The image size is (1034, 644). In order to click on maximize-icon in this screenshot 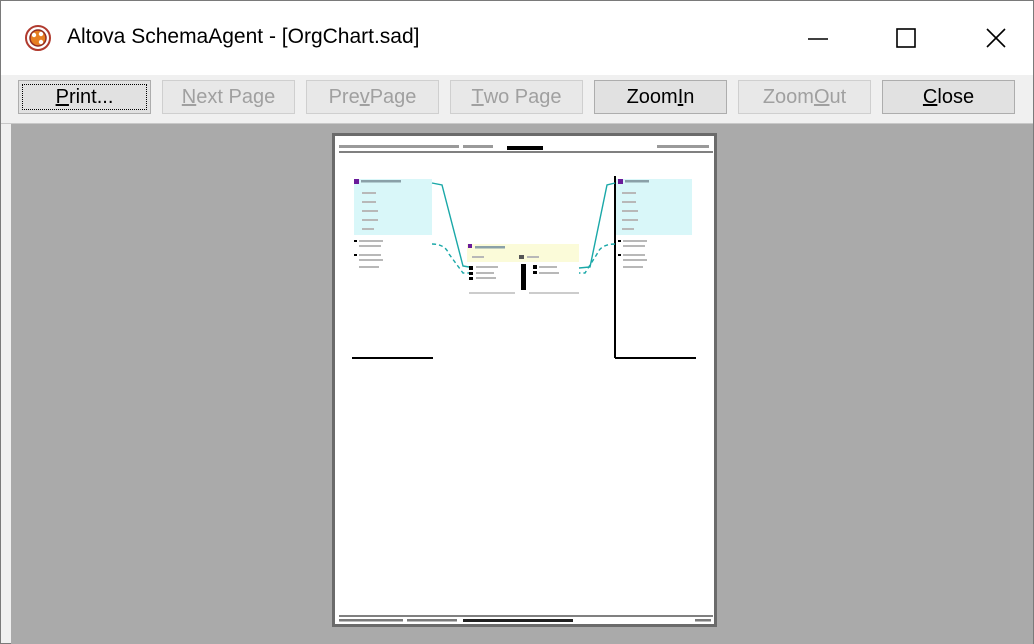, I will do `click(906, 38)`.